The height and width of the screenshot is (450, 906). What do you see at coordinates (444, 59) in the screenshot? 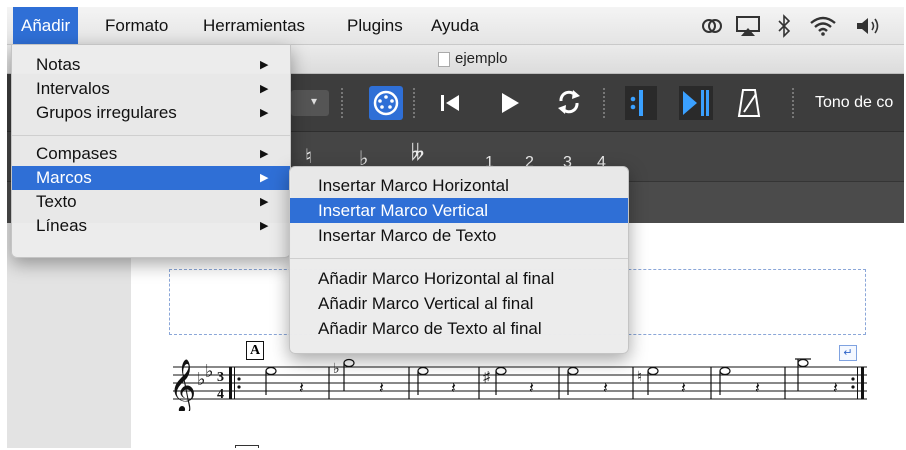
I see `document-icon` at bounding box center [444, 59].